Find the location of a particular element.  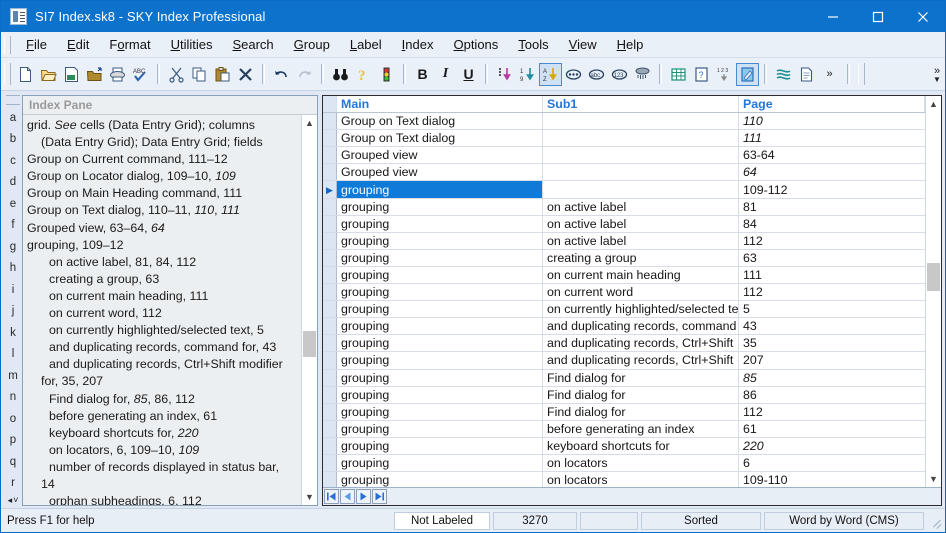

alpha-letter-h: h is located at coordinates (13, 269).